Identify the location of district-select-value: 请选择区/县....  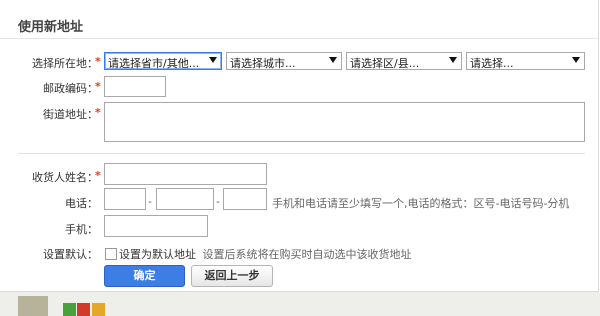
(385, 63).